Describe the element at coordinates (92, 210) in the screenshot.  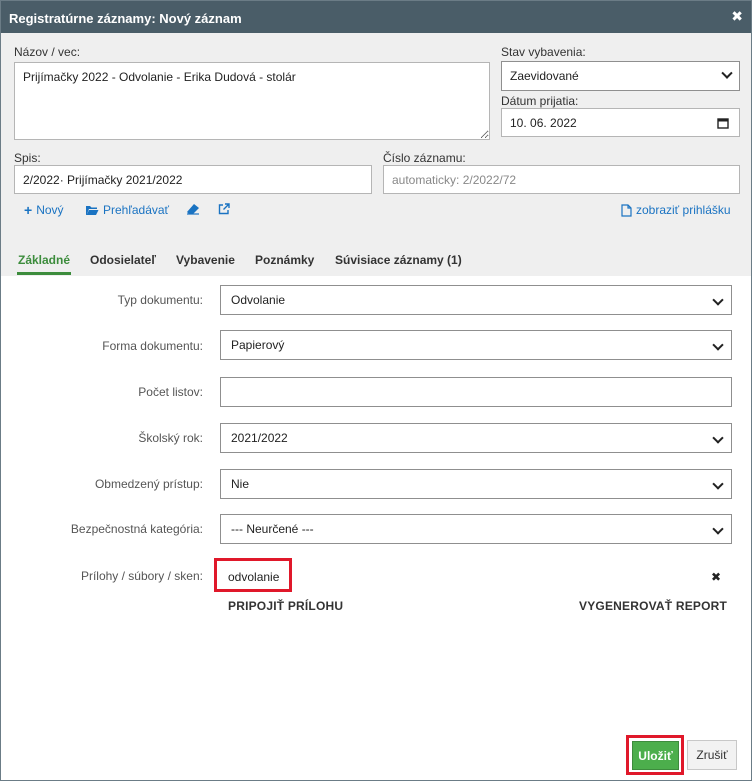
I see `folder-open-icon` at that location.